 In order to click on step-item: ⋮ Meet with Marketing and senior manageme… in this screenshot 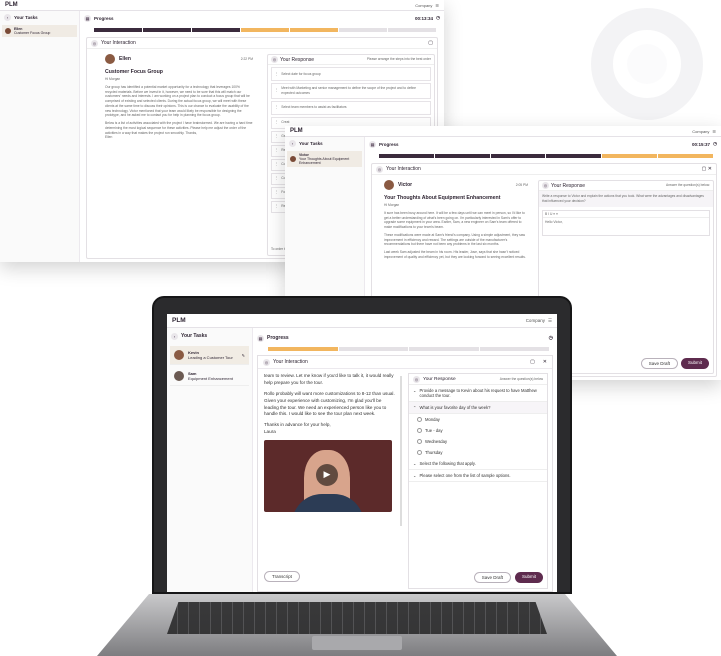, I will do `click(351, 91)`.